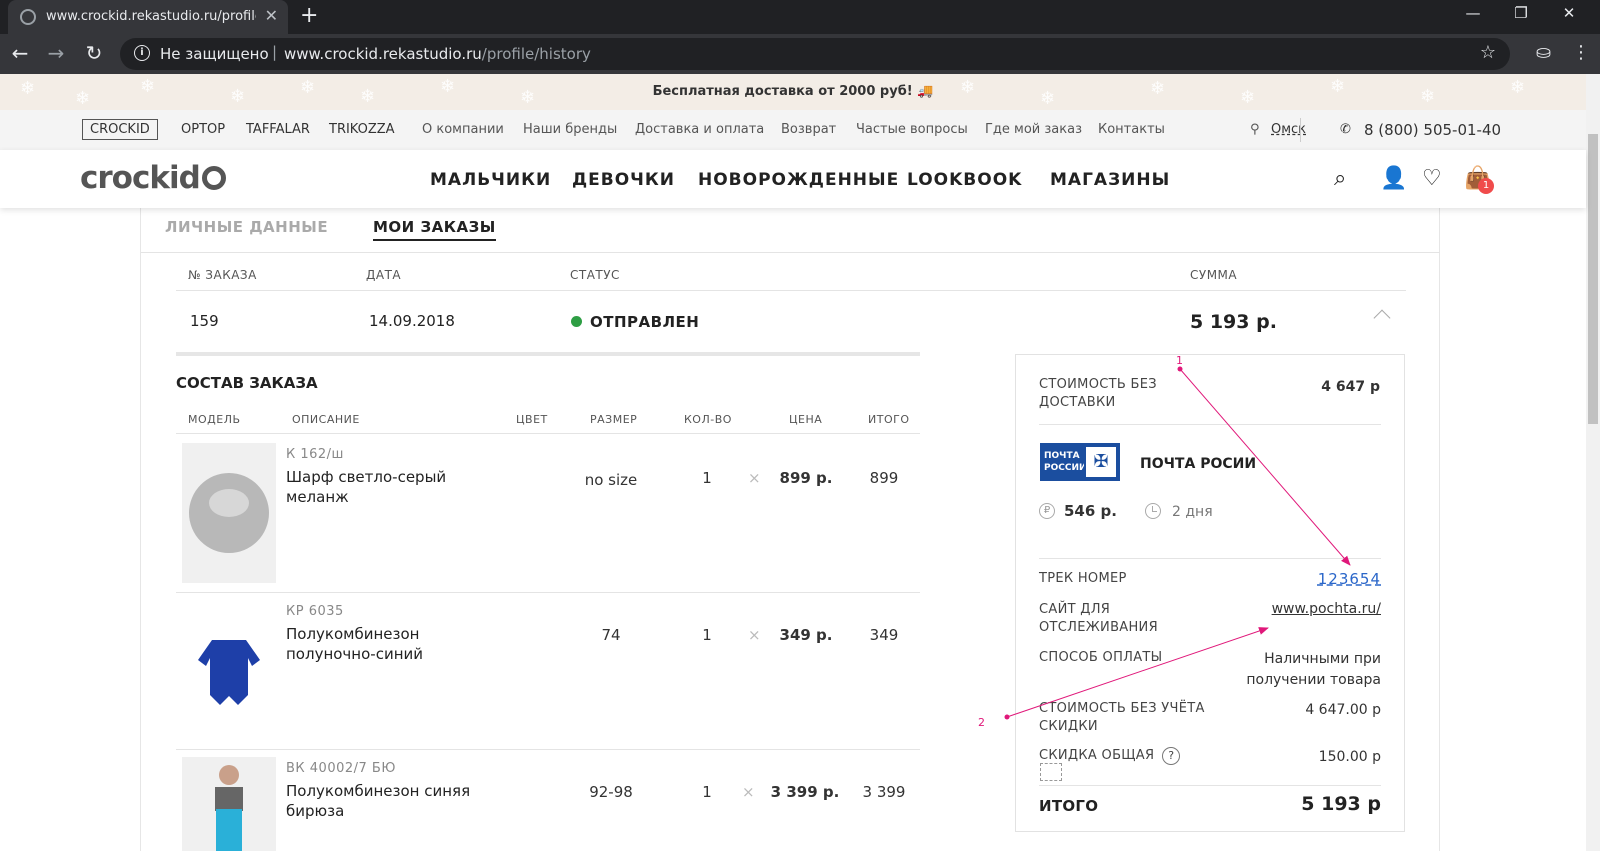 This screenshot has width=1600, height=855. I want to click on cart-badge: 1, so click(1486, 186).